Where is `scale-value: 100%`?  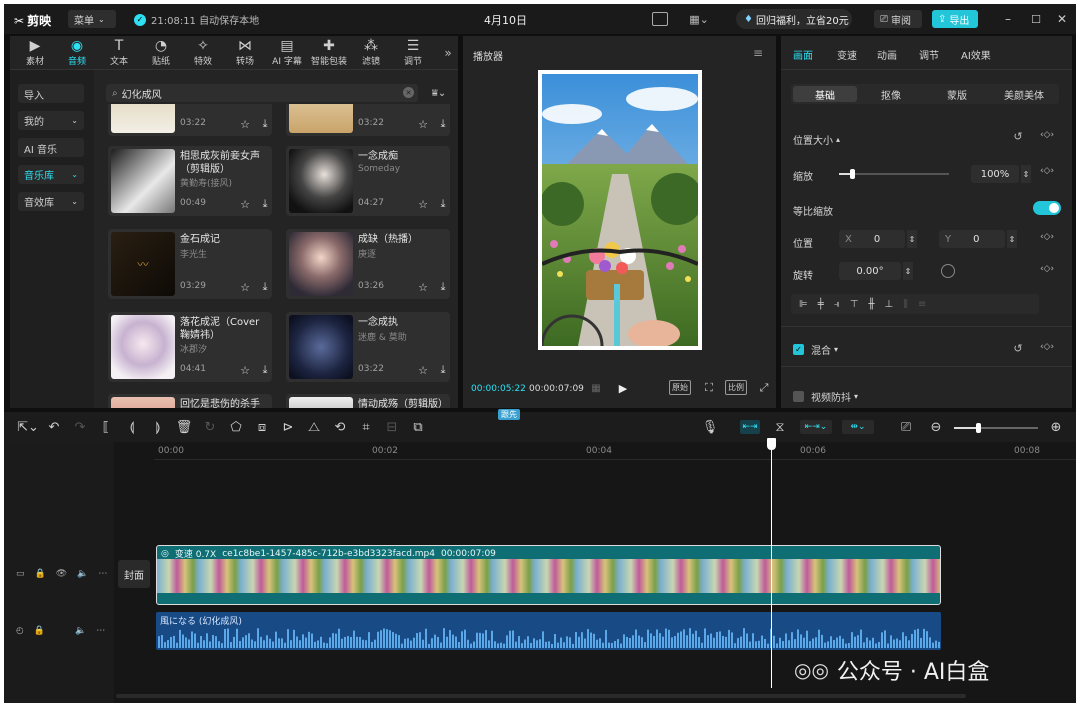 scale-value: 100% is located at coordinates (995, 174).